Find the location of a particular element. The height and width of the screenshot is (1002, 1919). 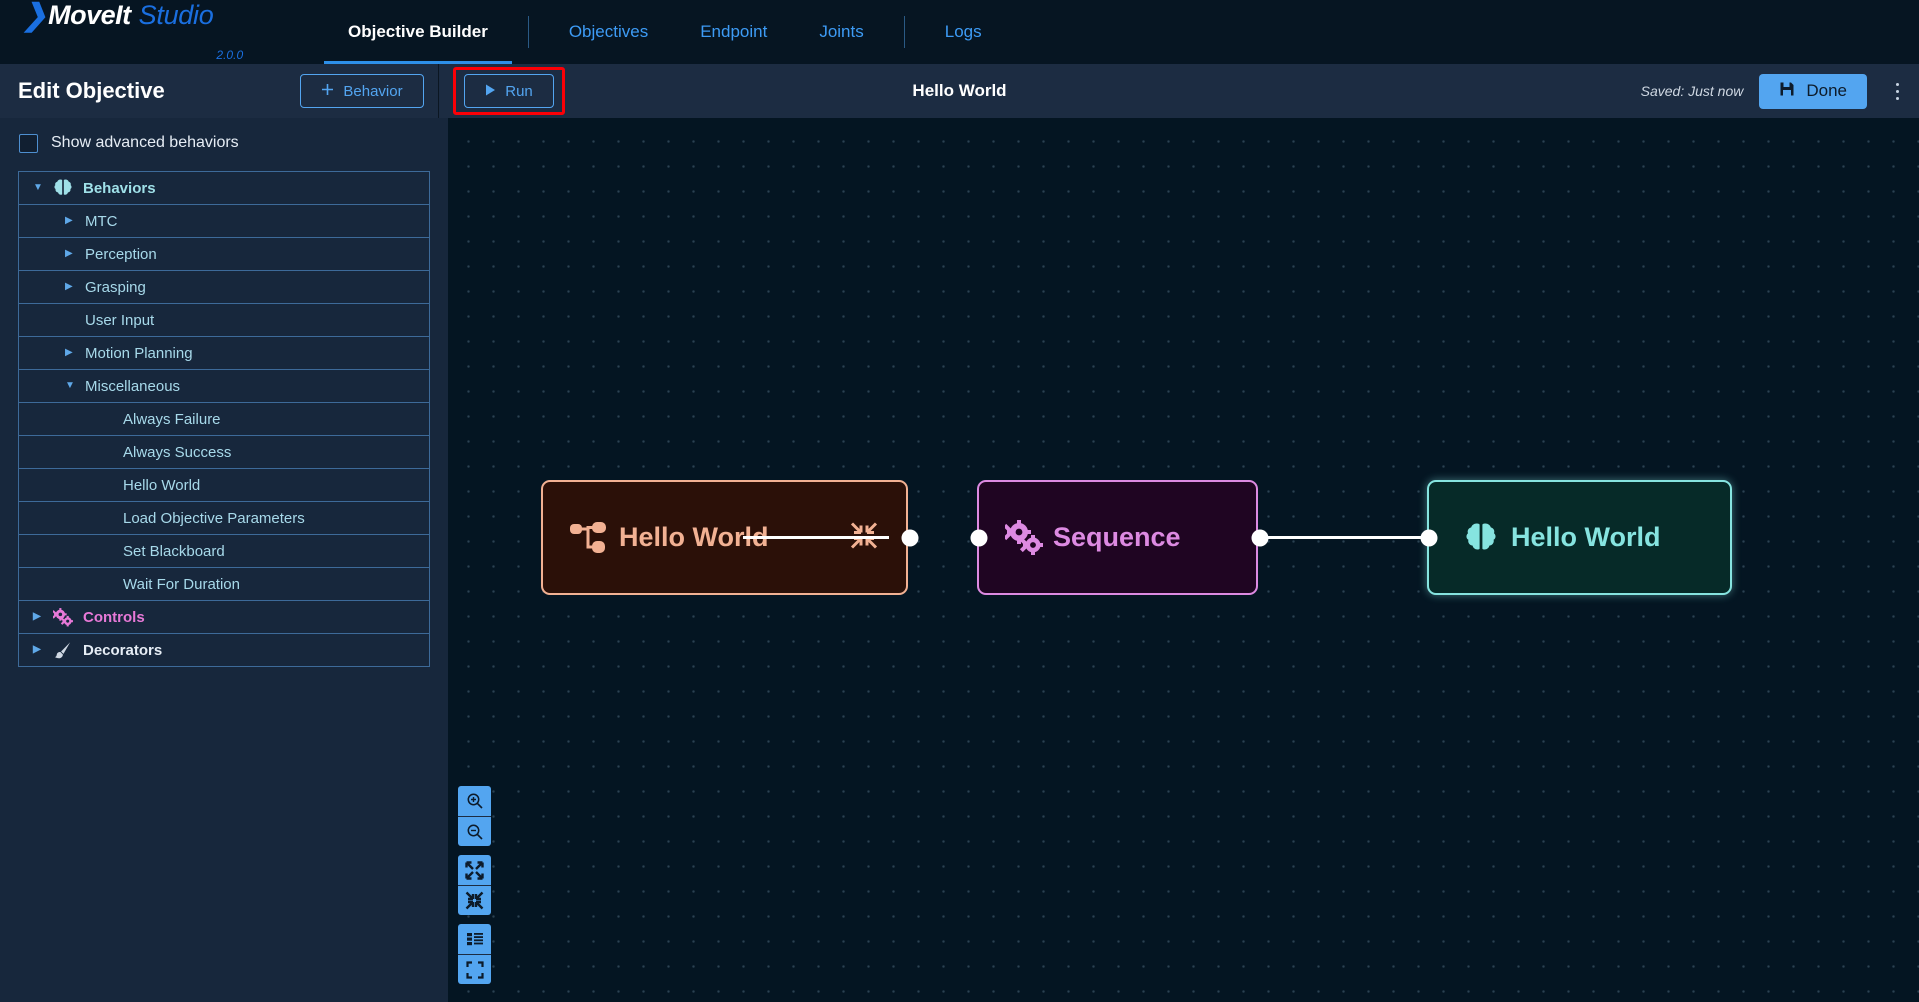

node-sequence: Sequence is located at coordinates (1119, 537).